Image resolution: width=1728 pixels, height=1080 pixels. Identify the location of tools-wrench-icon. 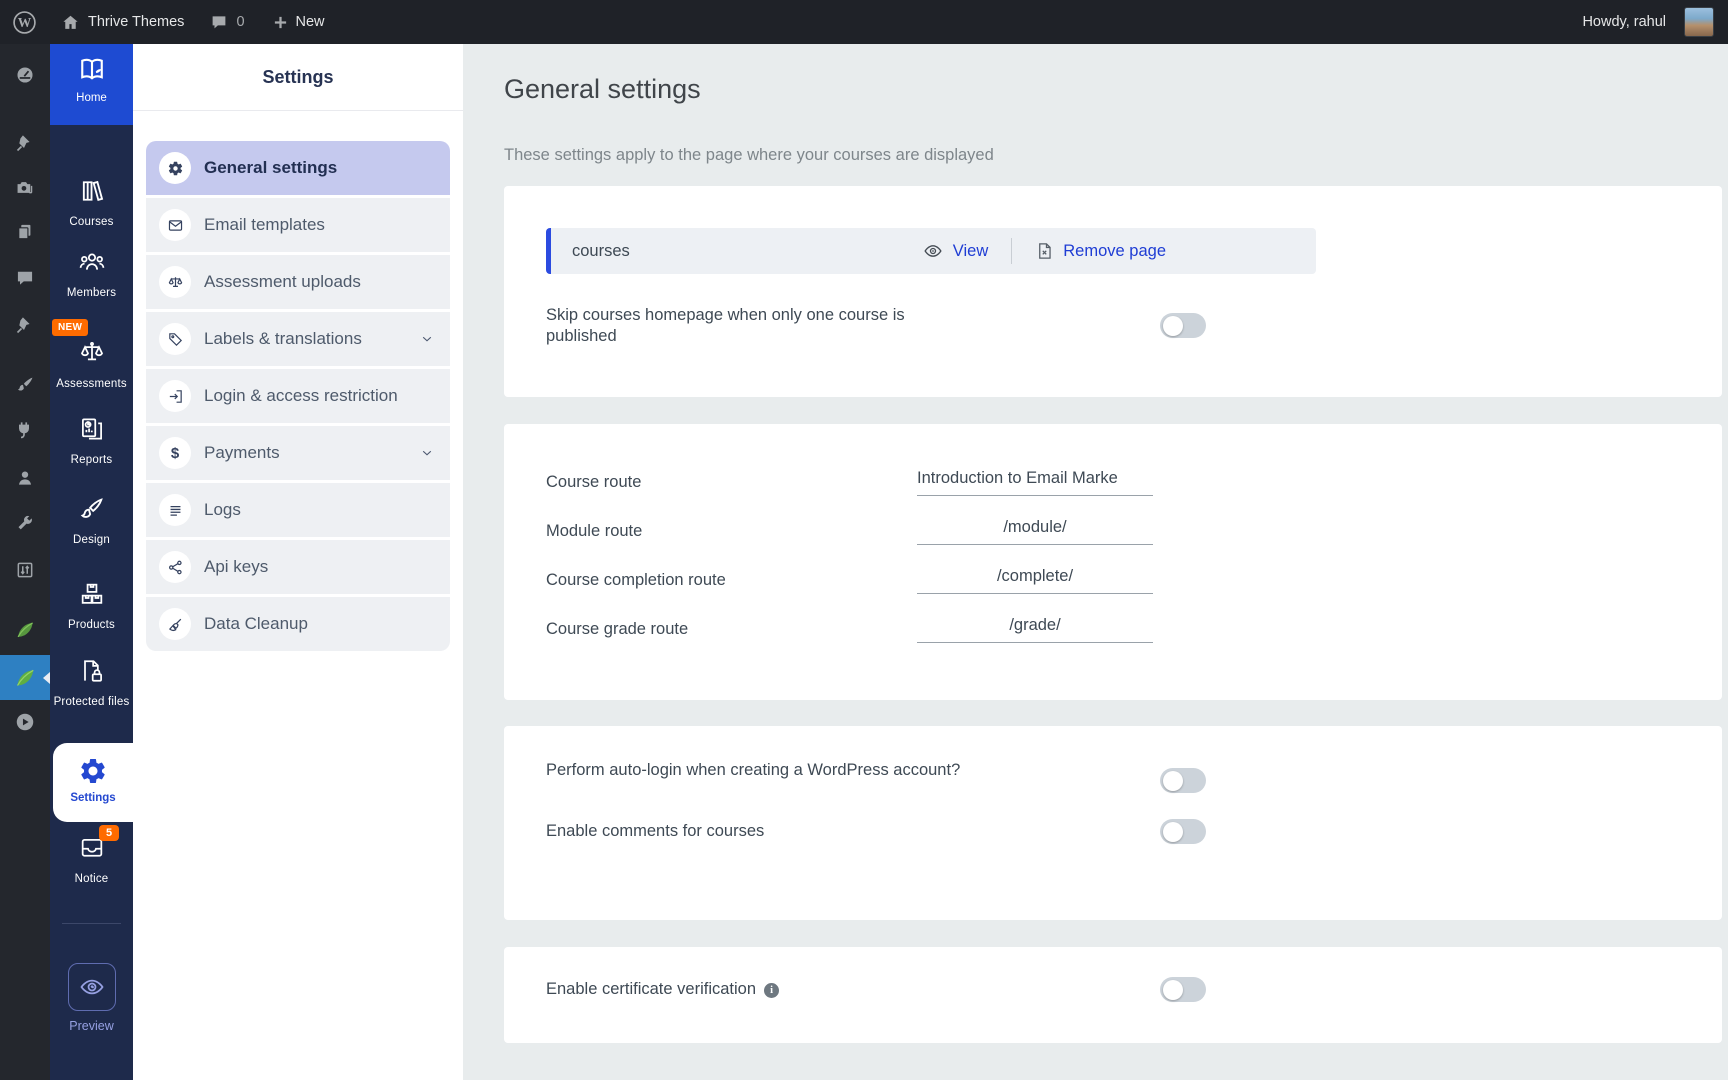
(25, 524).